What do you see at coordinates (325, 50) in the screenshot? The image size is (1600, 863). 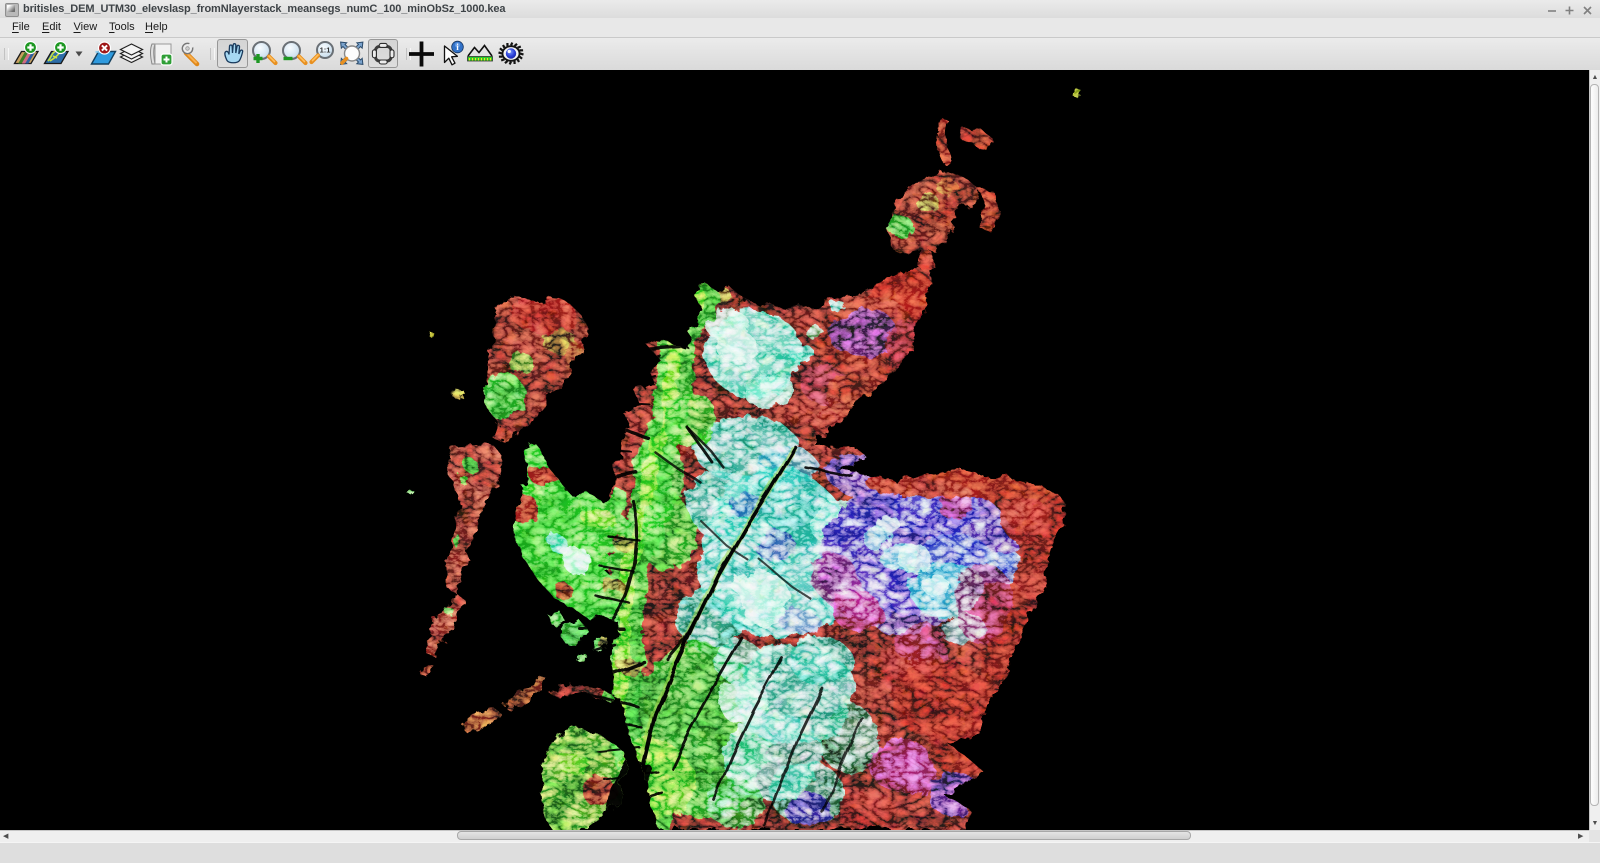 I see `svg-text: 1:1` at bounding box center [325, 50].